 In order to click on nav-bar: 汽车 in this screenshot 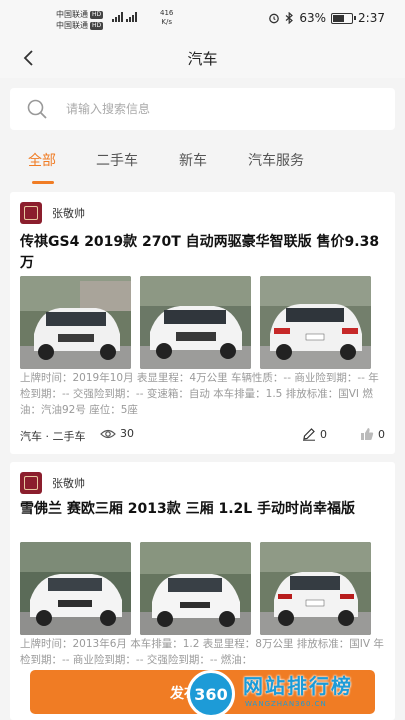, I will do `click(202, 58)`.